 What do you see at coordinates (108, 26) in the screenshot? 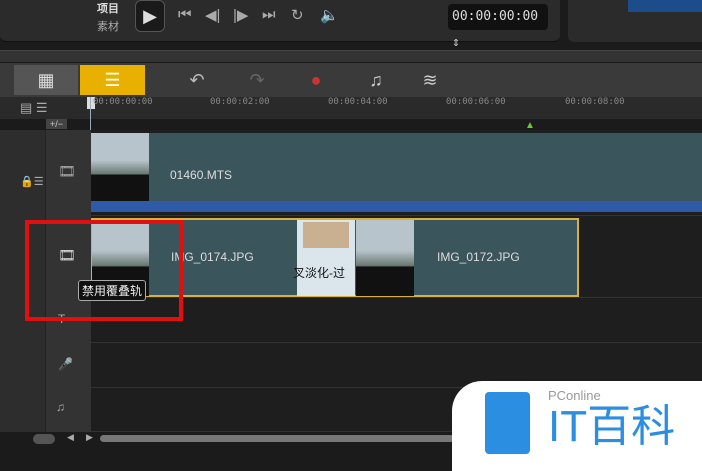
I see `clip-mode-label: 素材` at bounding box center [108, 26].